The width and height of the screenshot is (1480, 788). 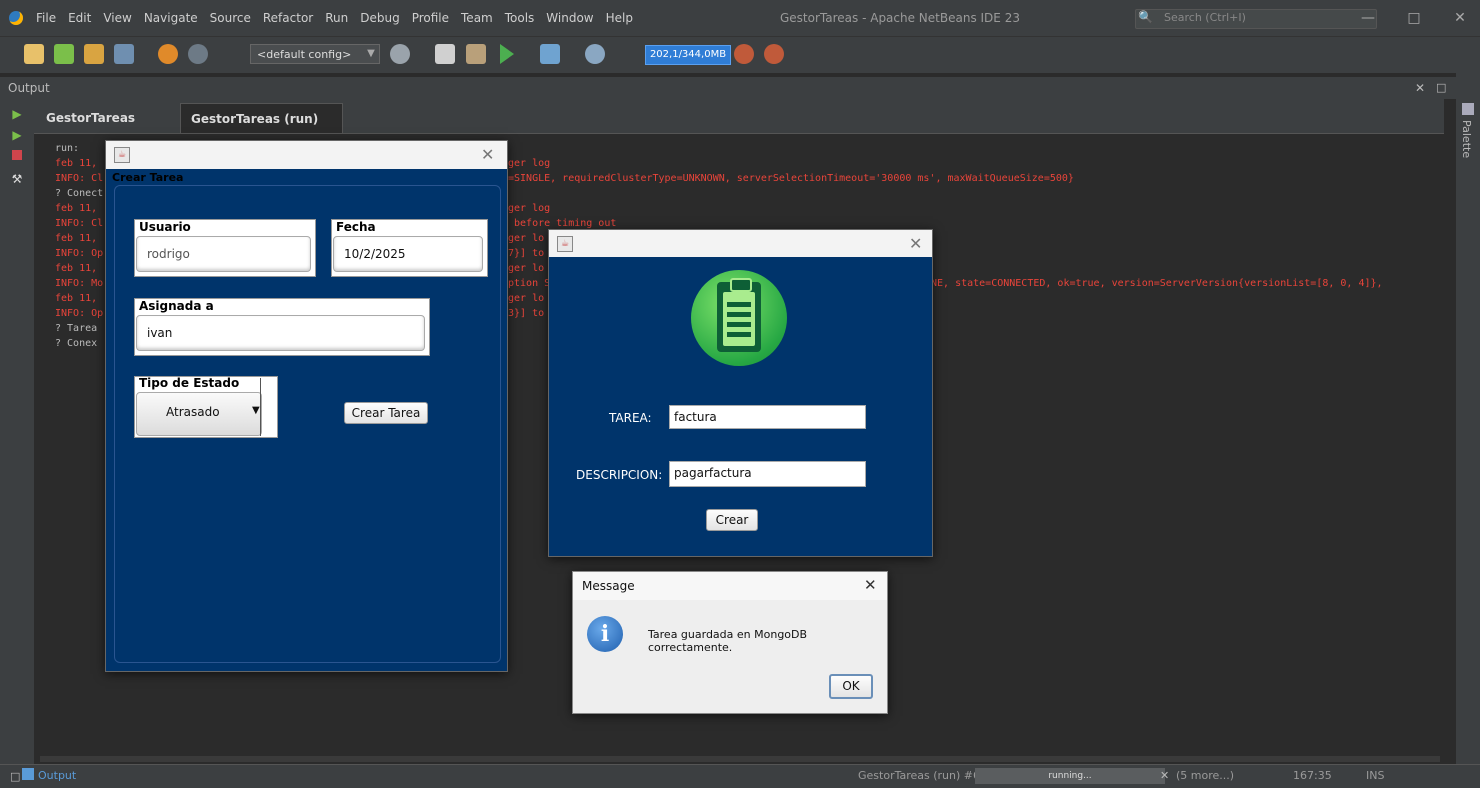 What do you see at coordinates (1375, 775) in the screenshot?
I see `insert-mode: INS` at bounding box center [1375, 775].